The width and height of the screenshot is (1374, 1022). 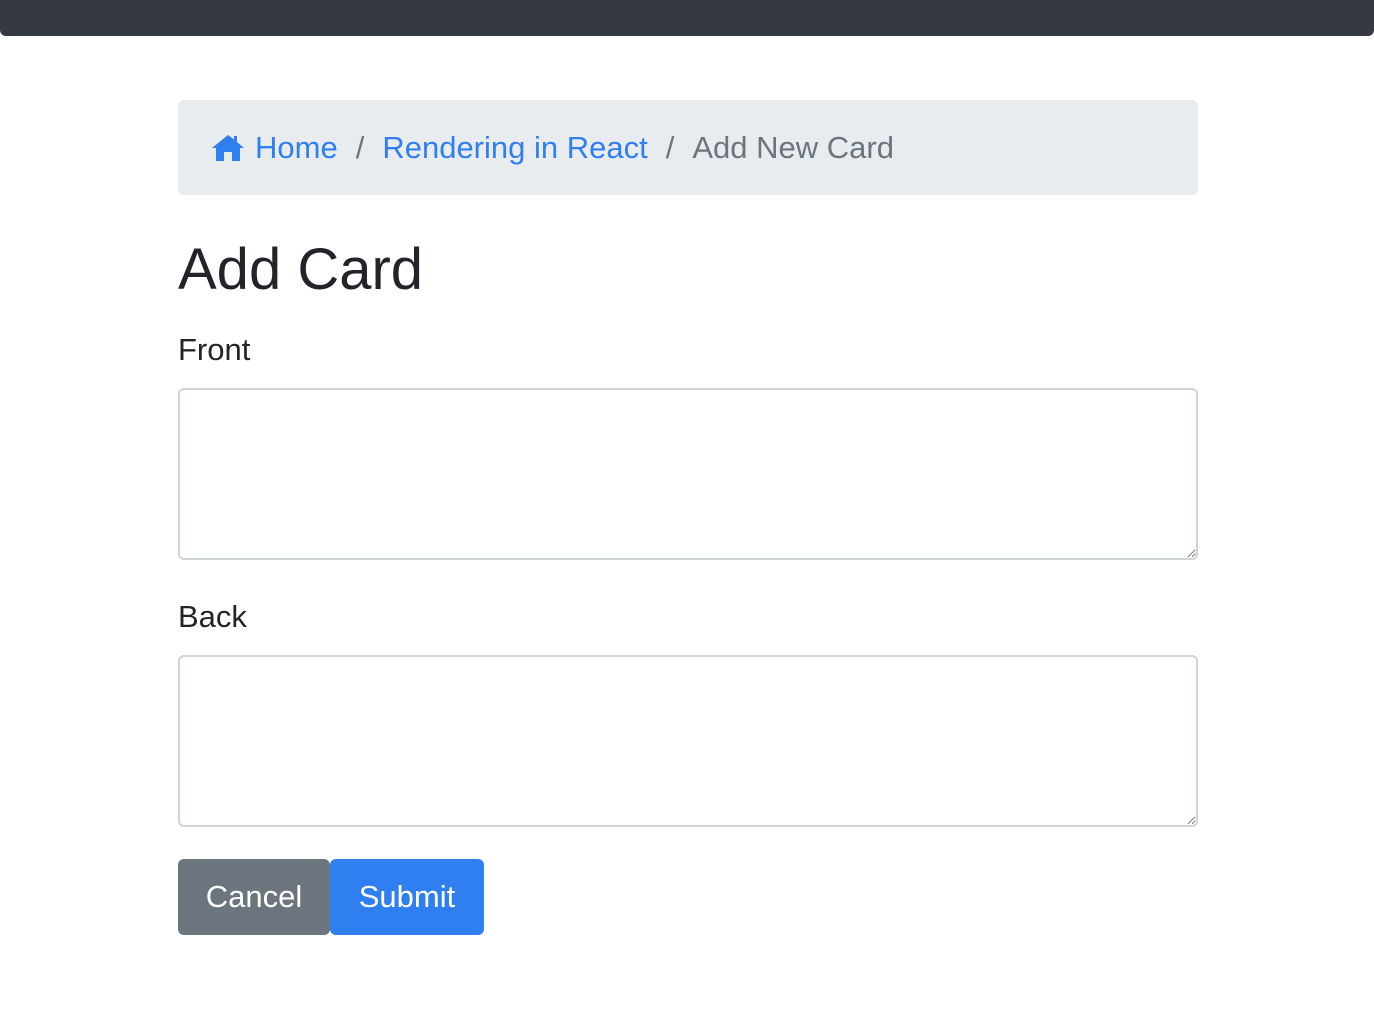 What do you see at coordinates (296, 147) in the screenshot?
I see `breadcrumb-home-label: Home` at bounding box center [296, 147].